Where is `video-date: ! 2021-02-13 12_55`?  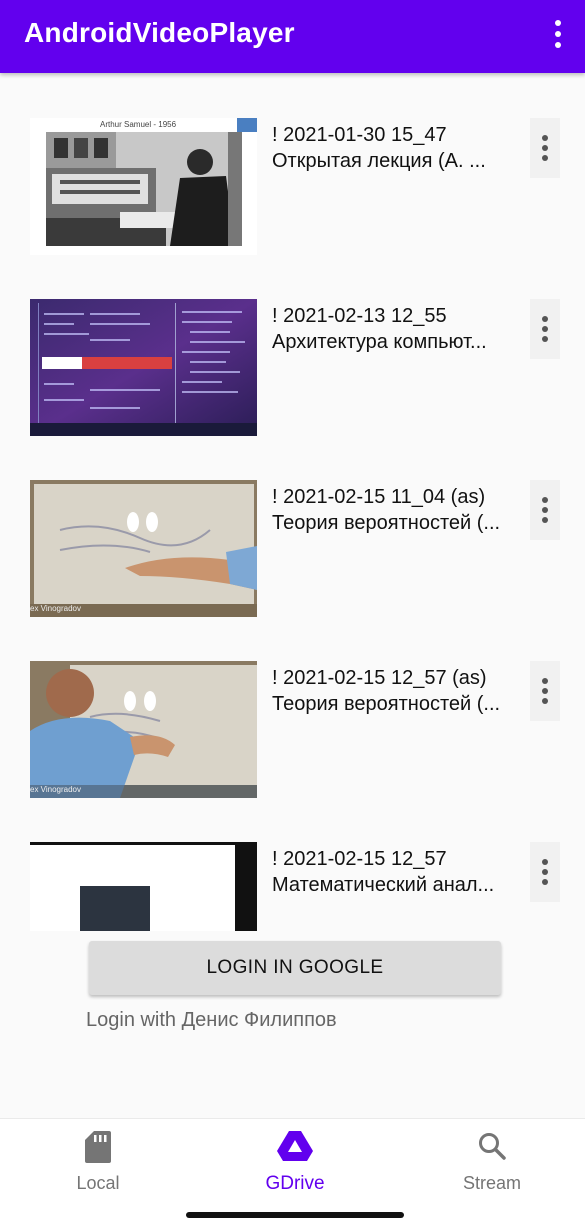 video-date: ! 2021-02-13 12_55 is located at coordinates (359, 316).